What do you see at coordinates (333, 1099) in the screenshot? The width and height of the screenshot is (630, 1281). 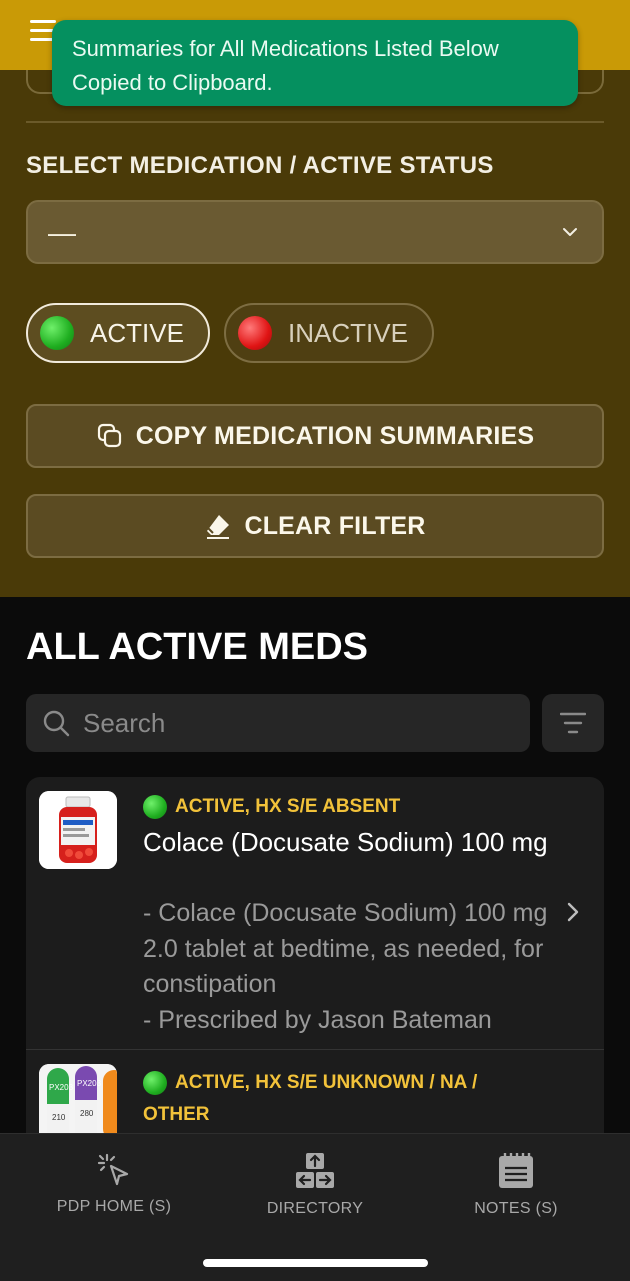 I see `status-badge: ACTIVE, HX S/E UNKNOWN / NA / OTHER` at bounding box center [333, 1099].